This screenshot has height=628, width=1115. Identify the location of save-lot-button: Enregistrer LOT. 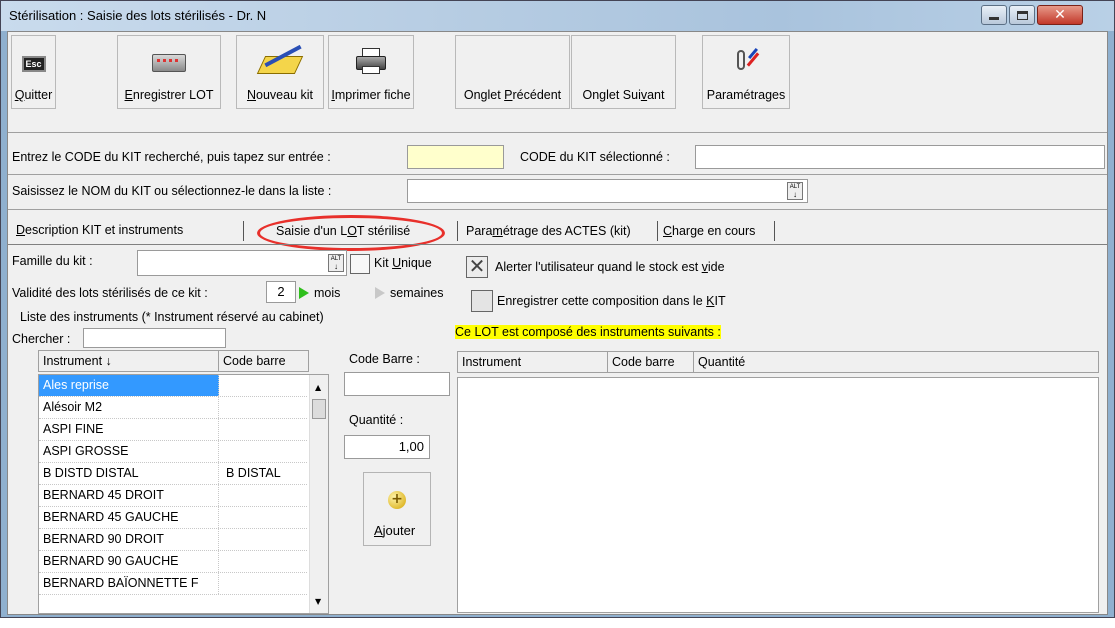
(169, 72).